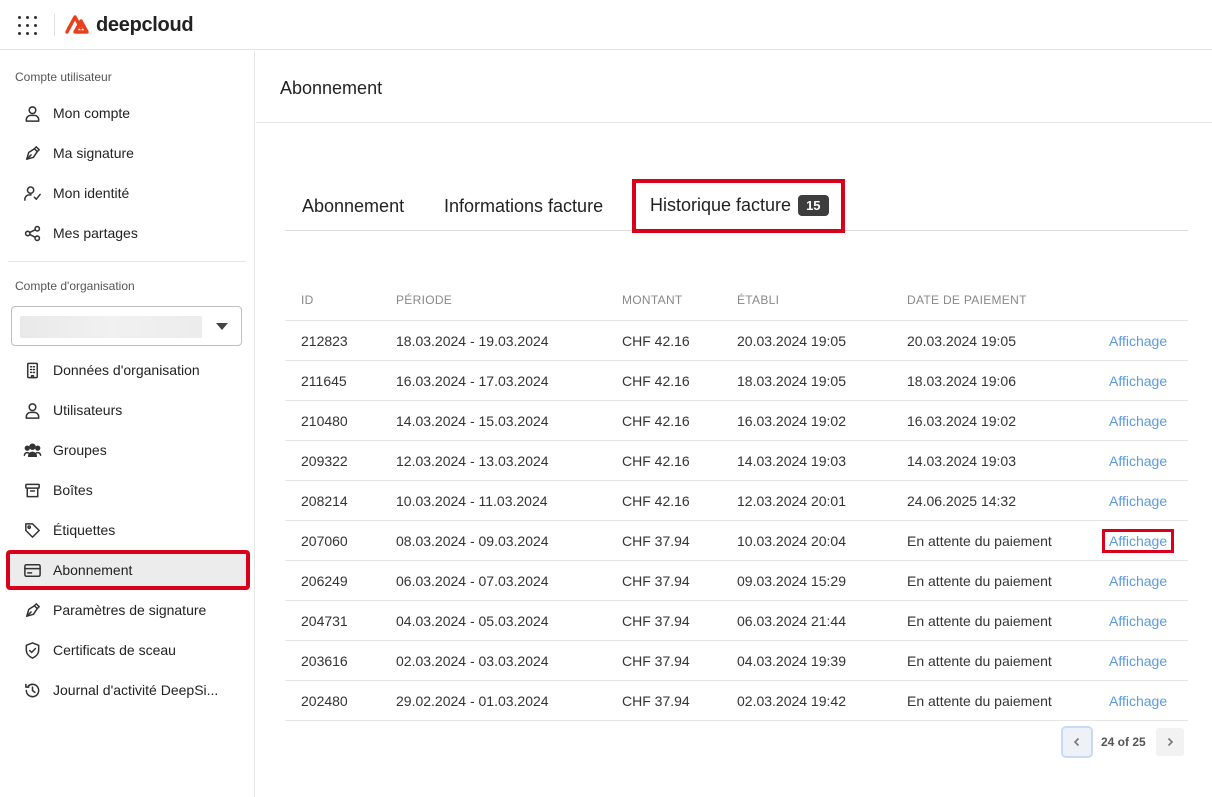 The width and height of the screenshot is (1212, 797). Describe the element at coordinates (324, 700) in the screenshot. I see `cell-id: 202480` at that location.